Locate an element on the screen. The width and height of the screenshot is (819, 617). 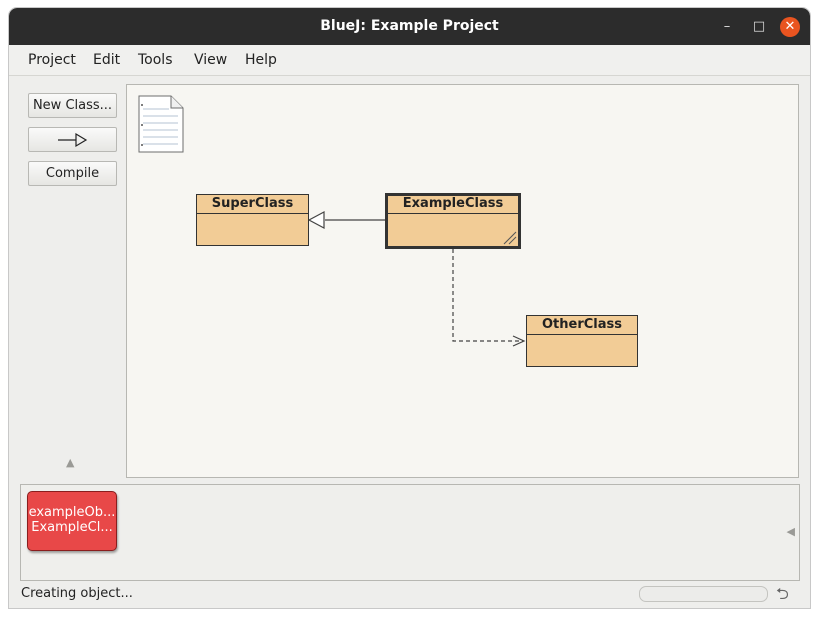
class-superclass: SuperClass is located at coordinates (252, 220).